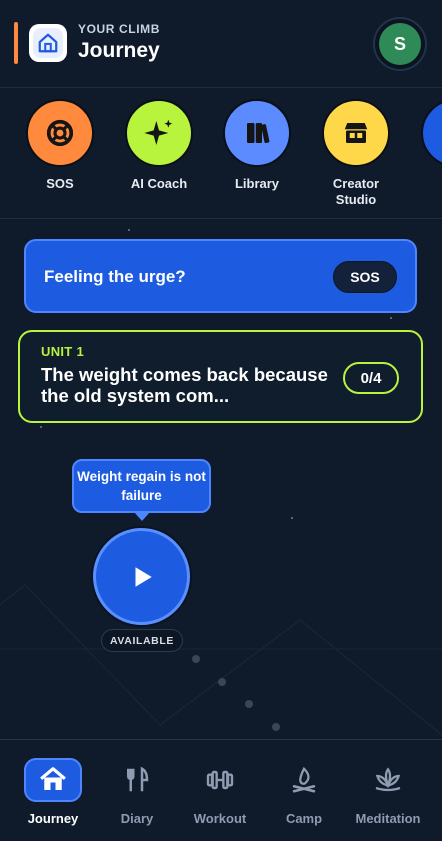 This screenshot has height=841, width=442. I want to click on header-accent-bar, so click(16, 43).